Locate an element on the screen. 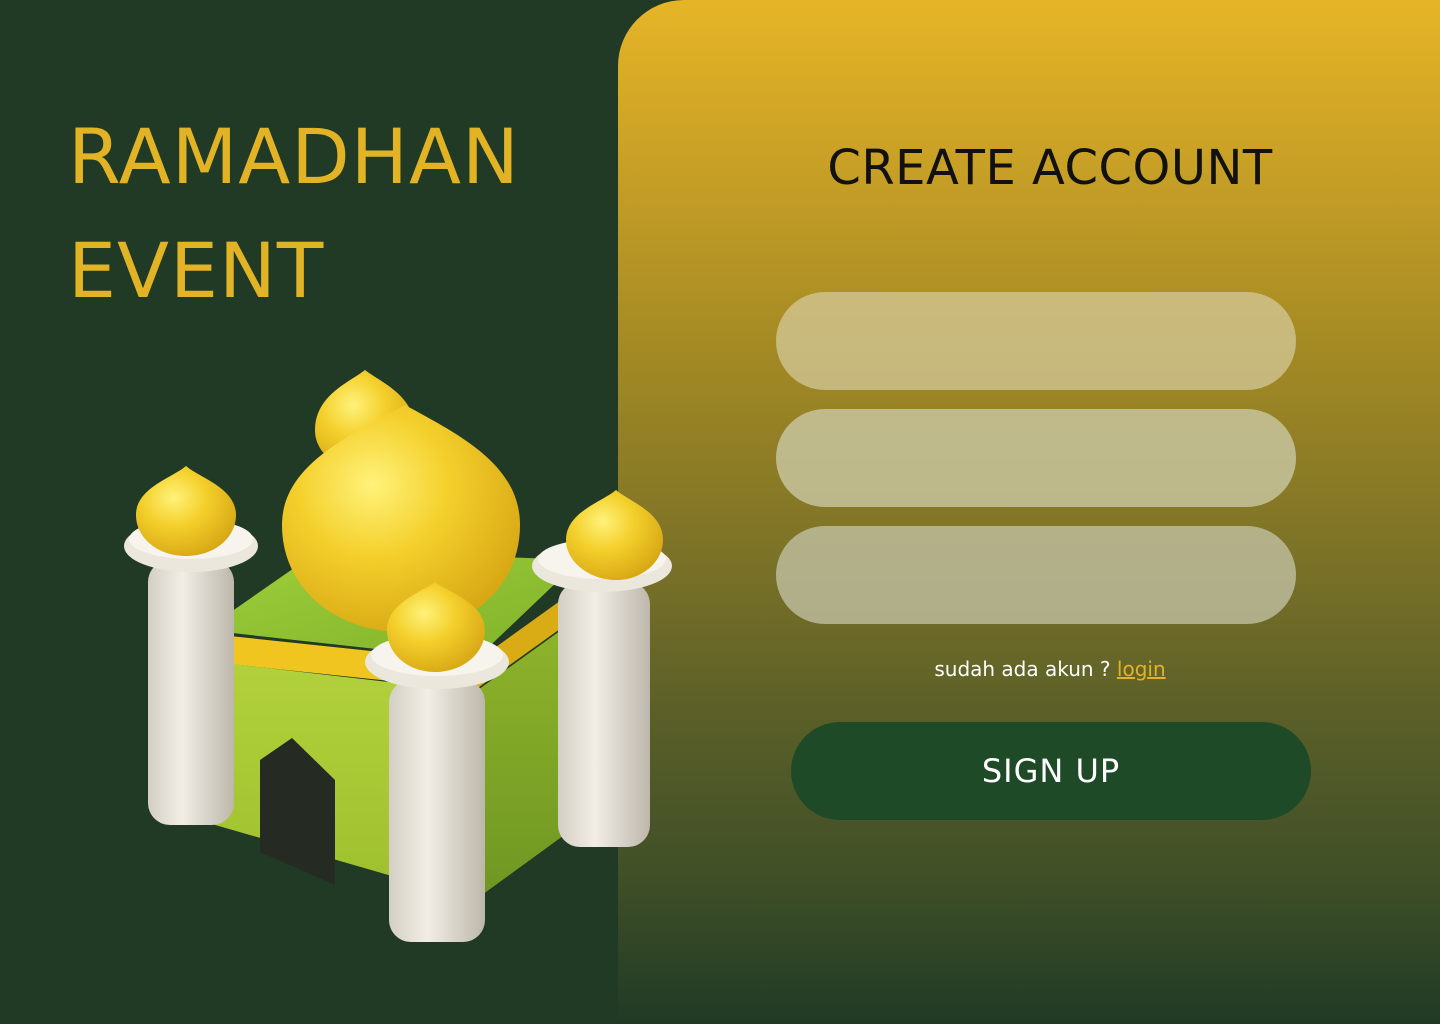 The width and height of the screenshot is (1440, 1024). login-prompt-text: sudah ada akun ? is located at coordinates (1022, 669).